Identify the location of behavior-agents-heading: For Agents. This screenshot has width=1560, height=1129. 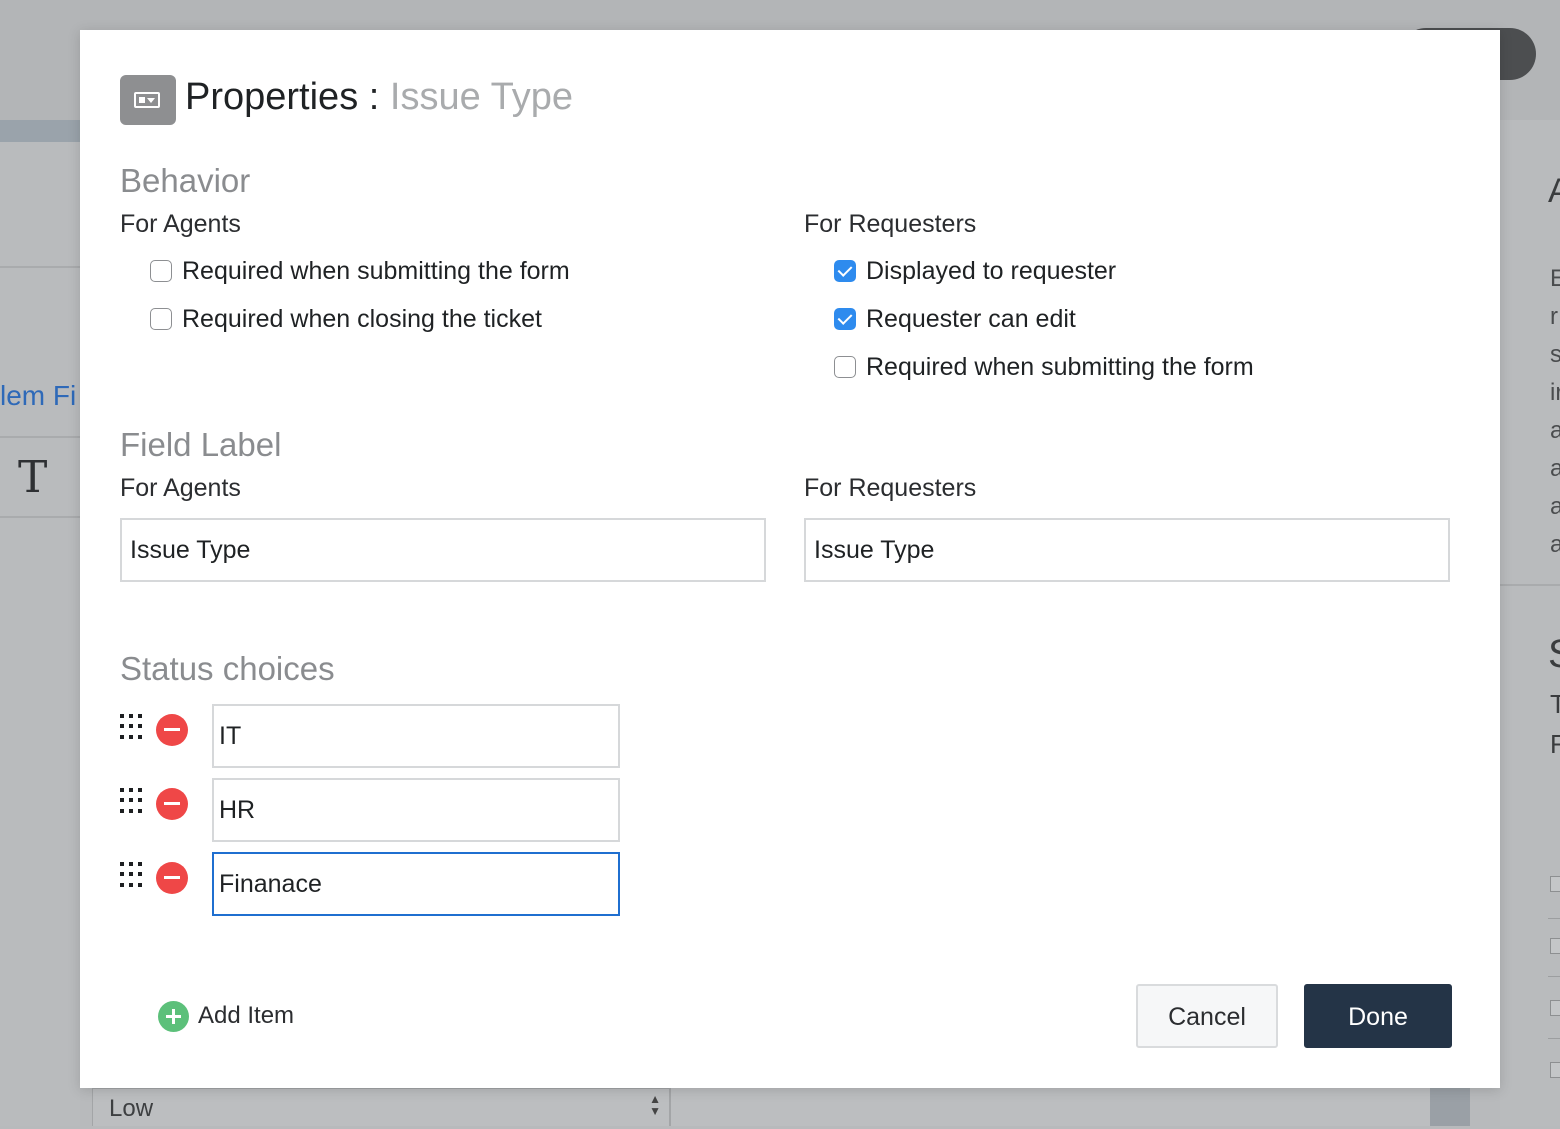
(180, 224).